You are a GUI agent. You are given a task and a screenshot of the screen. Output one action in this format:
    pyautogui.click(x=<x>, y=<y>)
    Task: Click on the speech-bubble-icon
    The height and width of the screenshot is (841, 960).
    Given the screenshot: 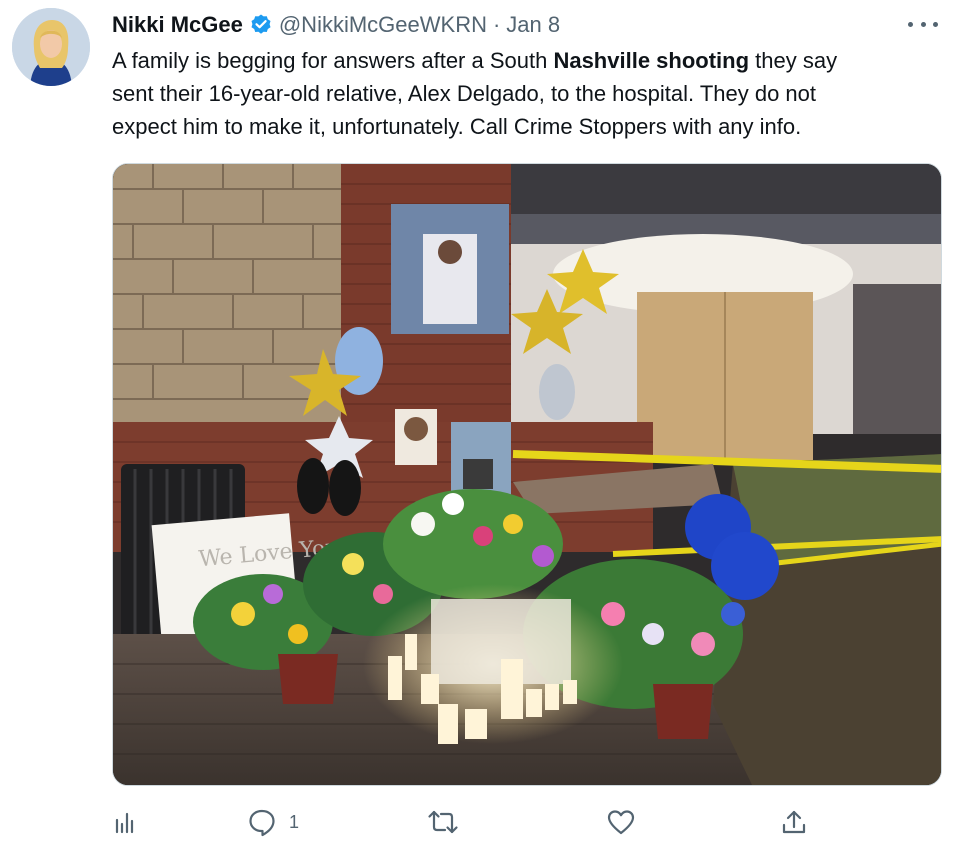 What is the action you would take?
    pyautogui.click(x=262, y=822)
    